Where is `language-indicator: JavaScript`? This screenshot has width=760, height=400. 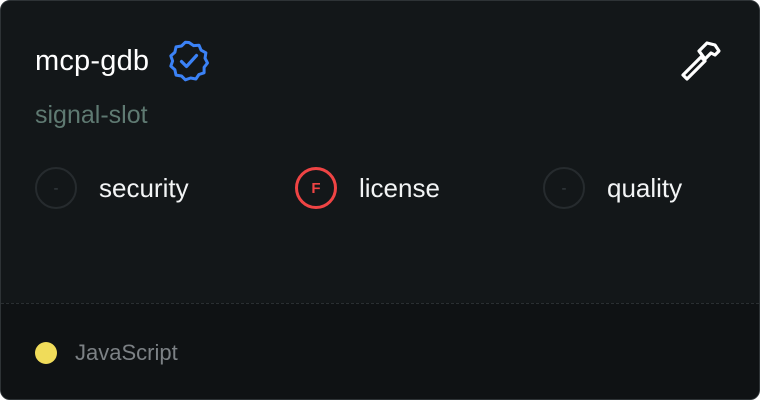 language-indicator: JavaScript is located at coordinates (106, 353).